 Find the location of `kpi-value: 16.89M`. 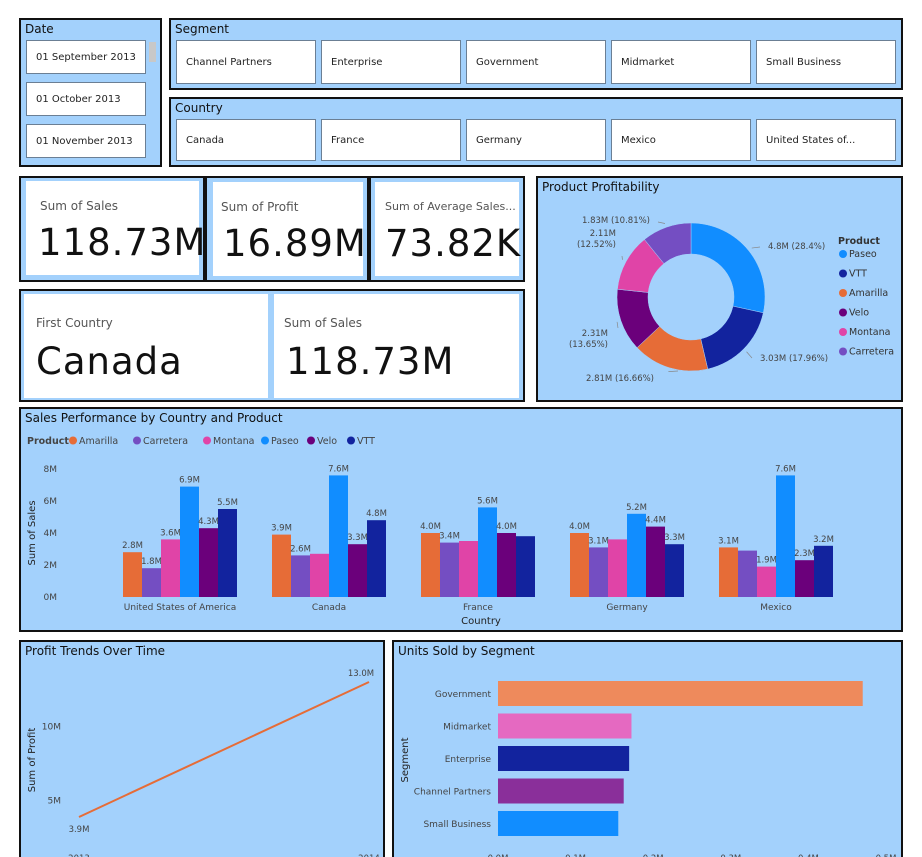

kpi-value: 16.89M is located at coordinates (295, 243).